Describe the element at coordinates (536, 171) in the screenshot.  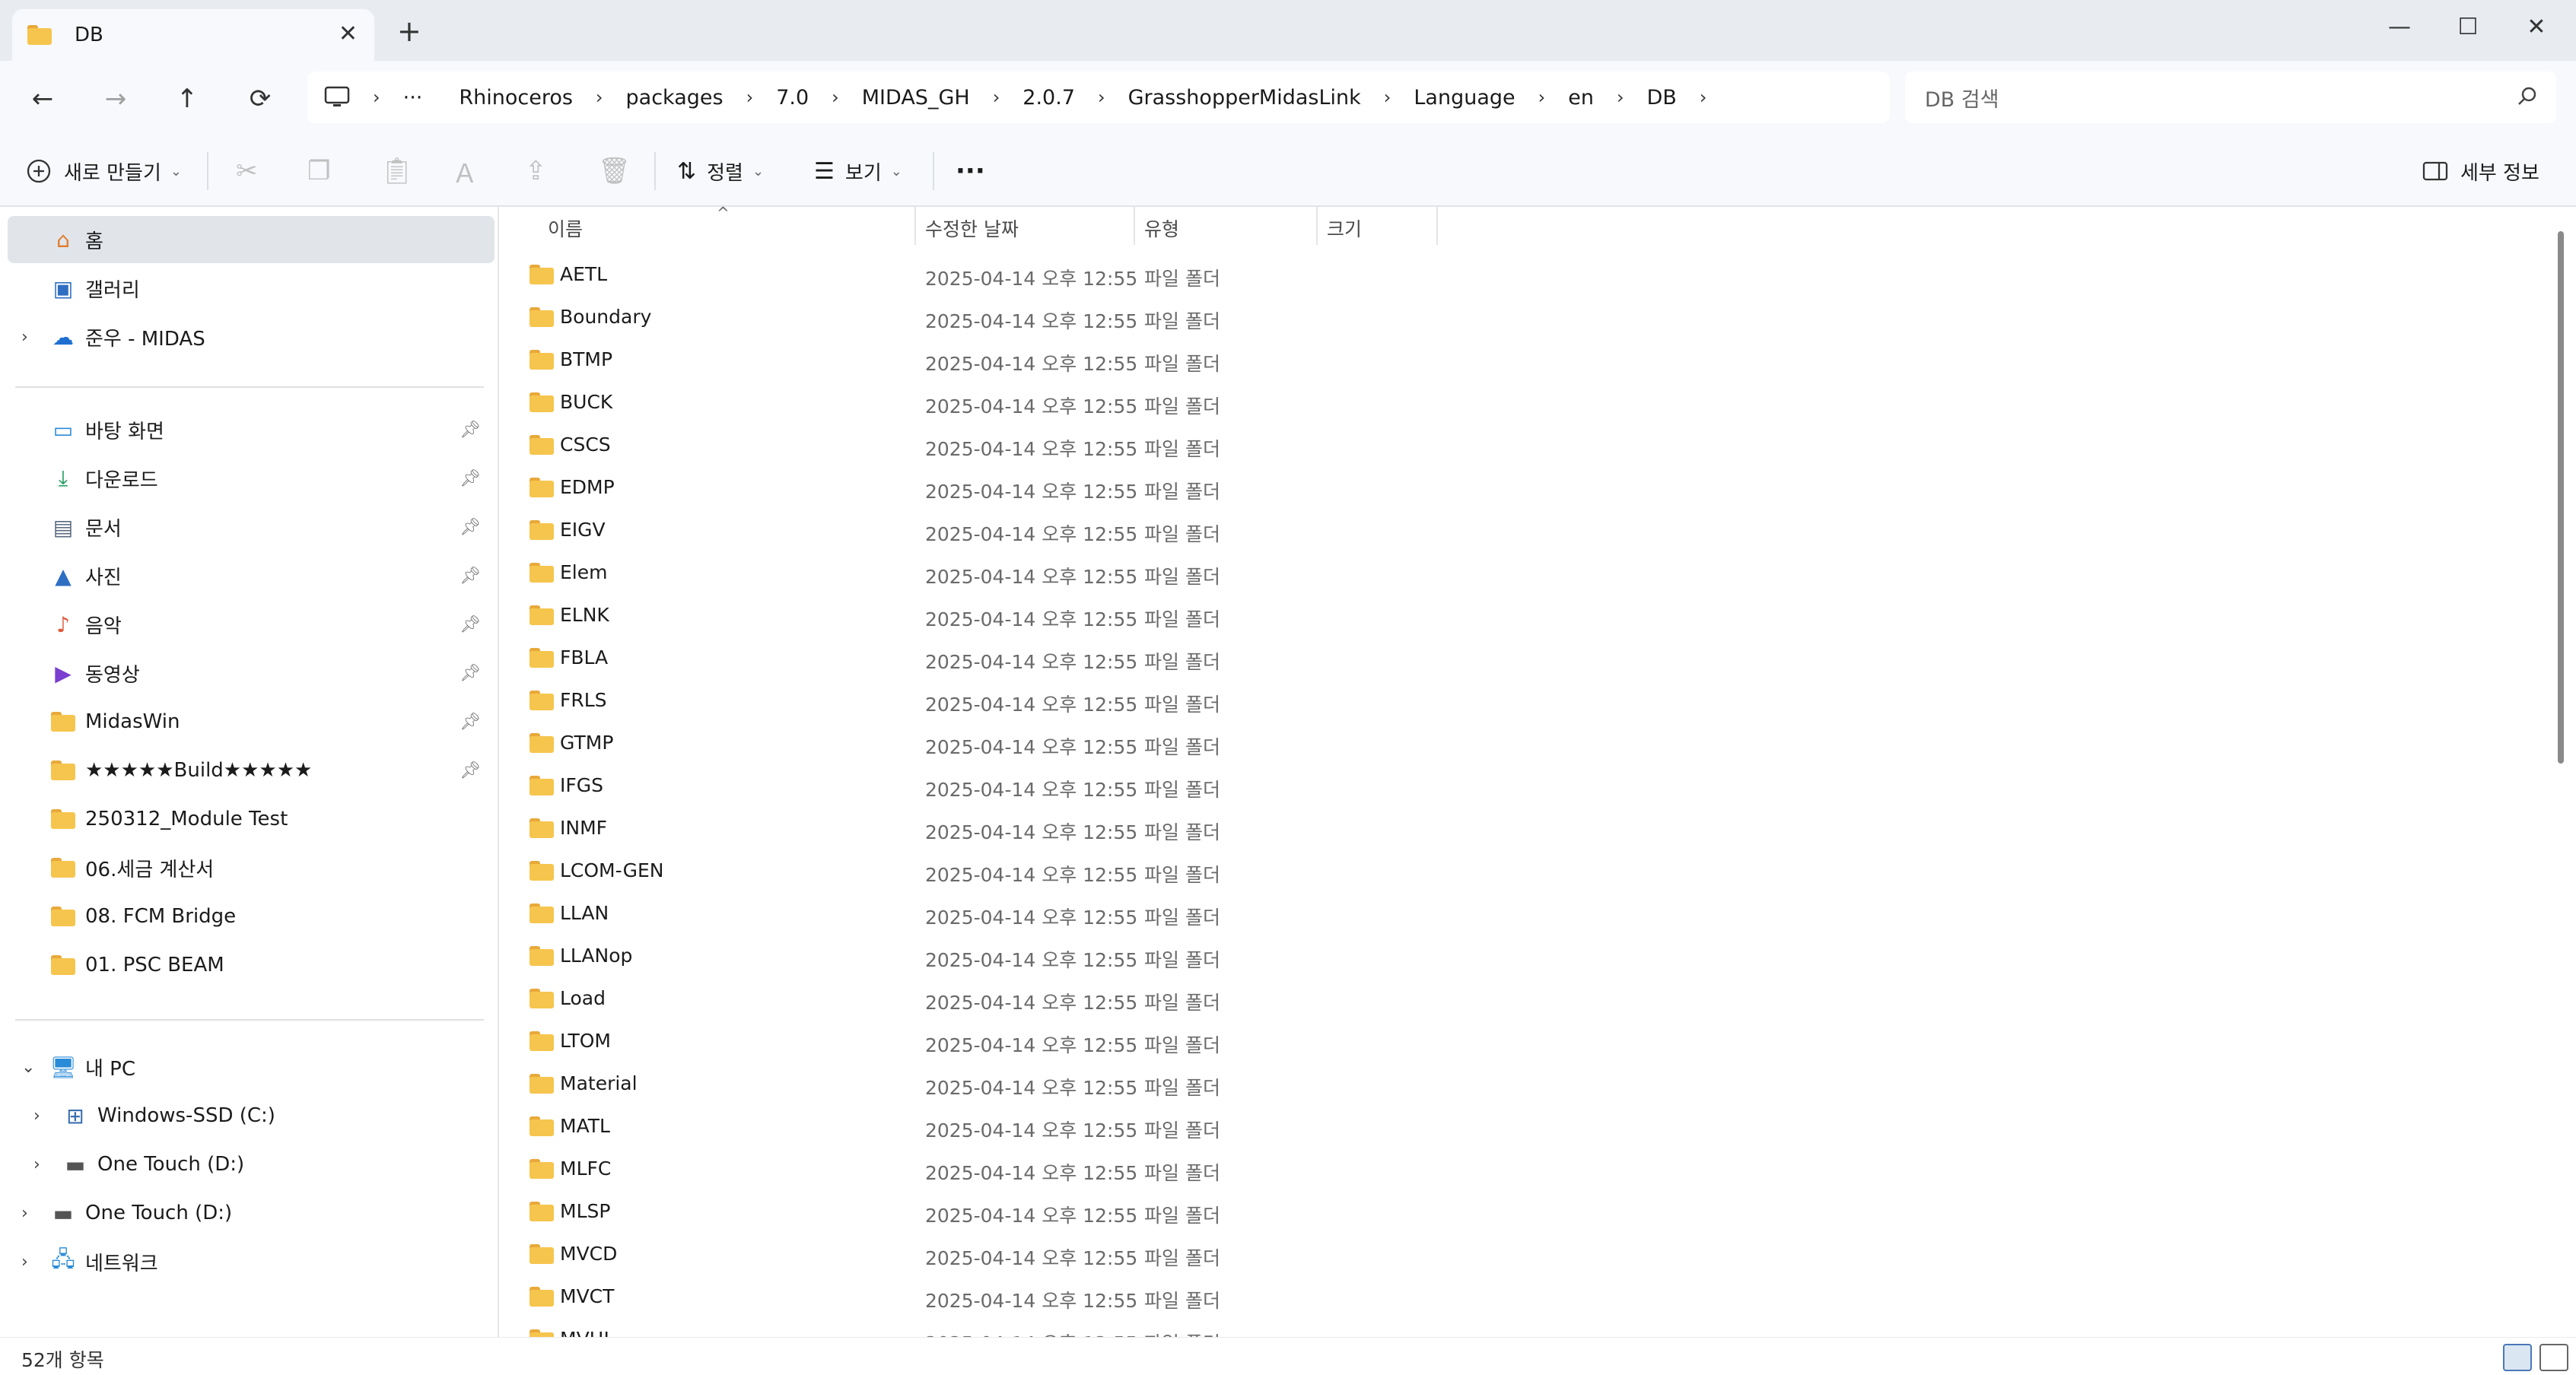
I see `share-button: ⇪` at that location.